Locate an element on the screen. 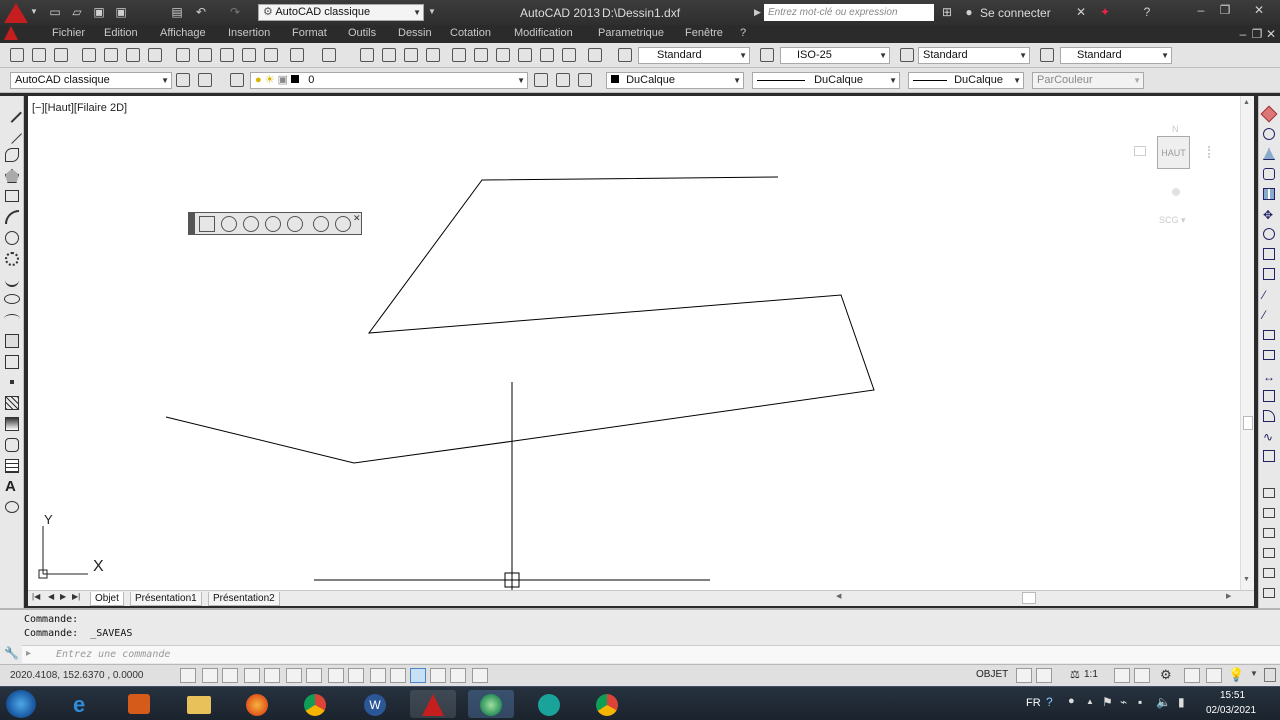 This screenshot has height=720, width=1280. tray-help-icon: ? is located at coordinates (1049, 702).